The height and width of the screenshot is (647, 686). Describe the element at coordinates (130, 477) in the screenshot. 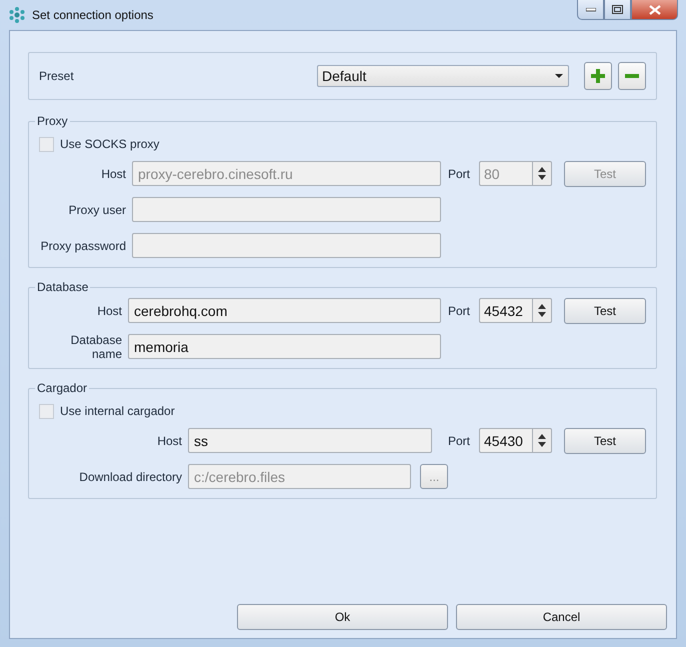

I see `field-label: Download directory` at that location.